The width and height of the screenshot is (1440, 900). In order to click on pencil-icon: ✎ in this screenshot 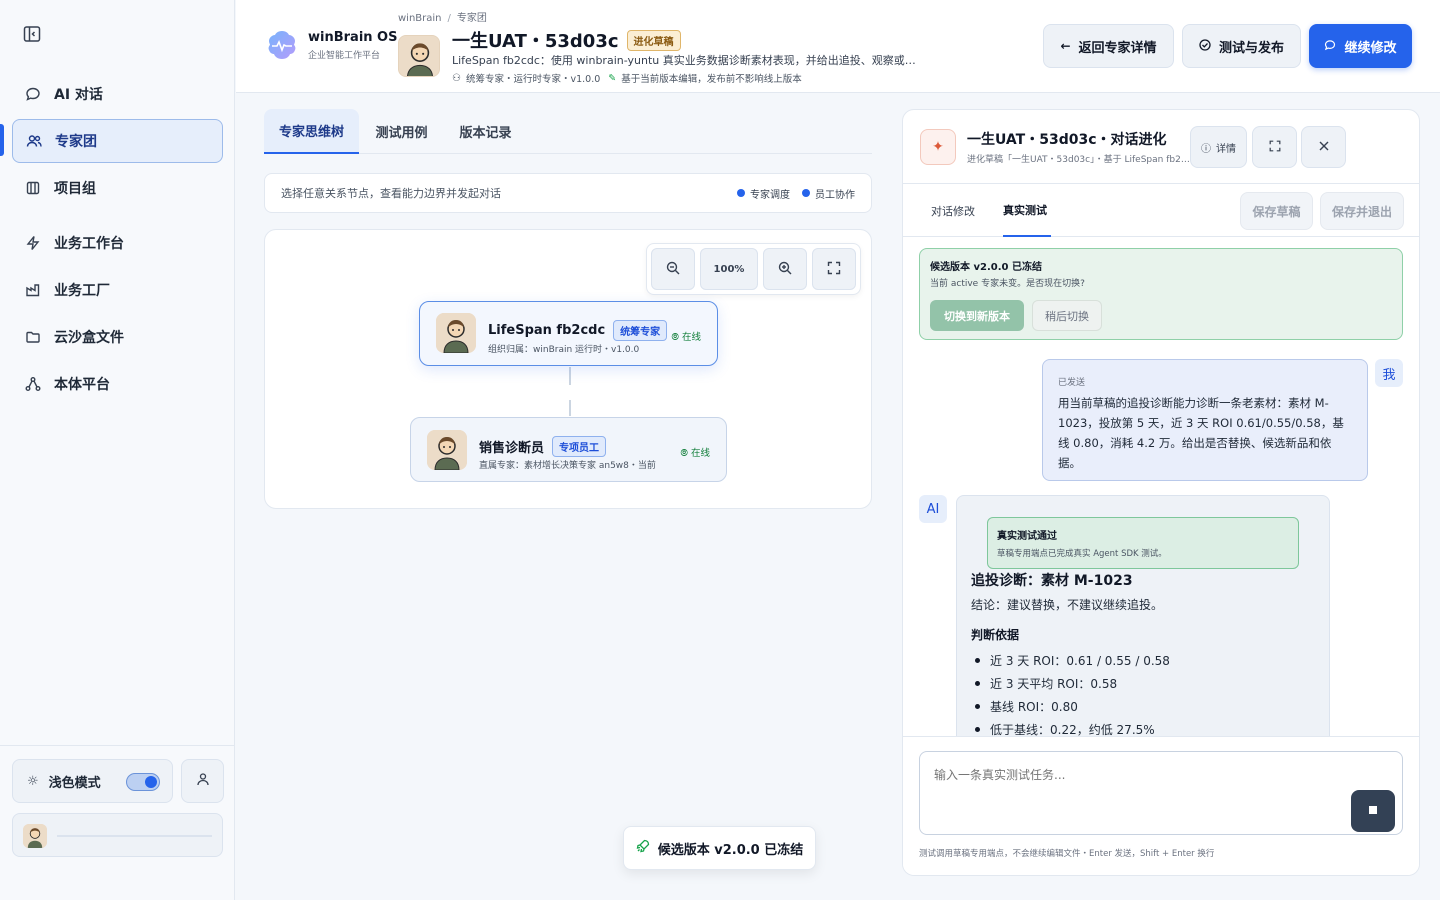, I will do `click(612, 78)`.